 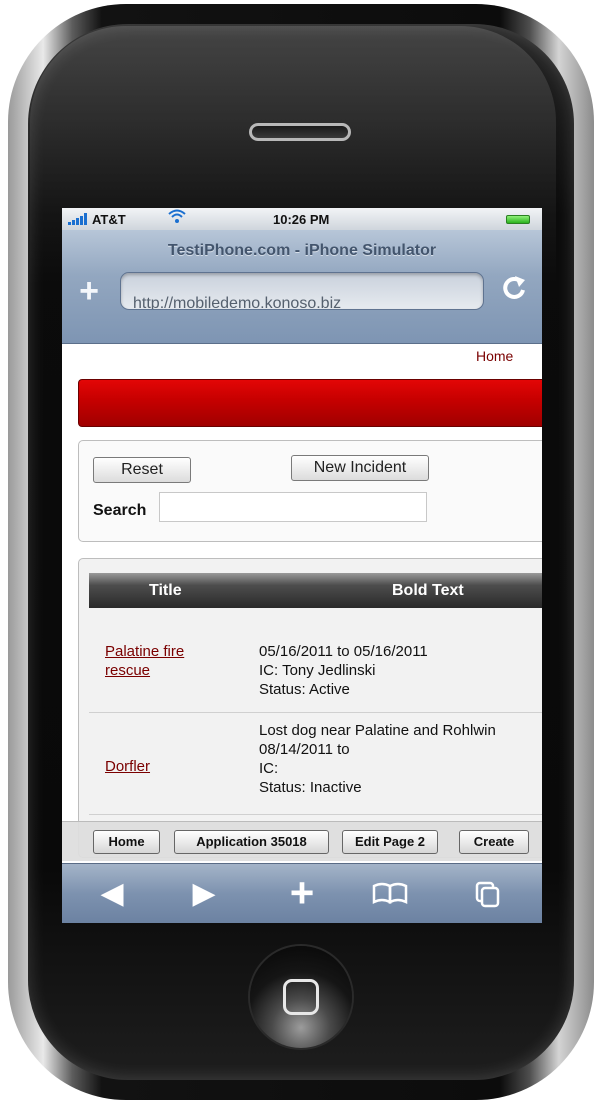 I want to click on search-panel: Reset New Incident Search, so click(x=310, y=491).